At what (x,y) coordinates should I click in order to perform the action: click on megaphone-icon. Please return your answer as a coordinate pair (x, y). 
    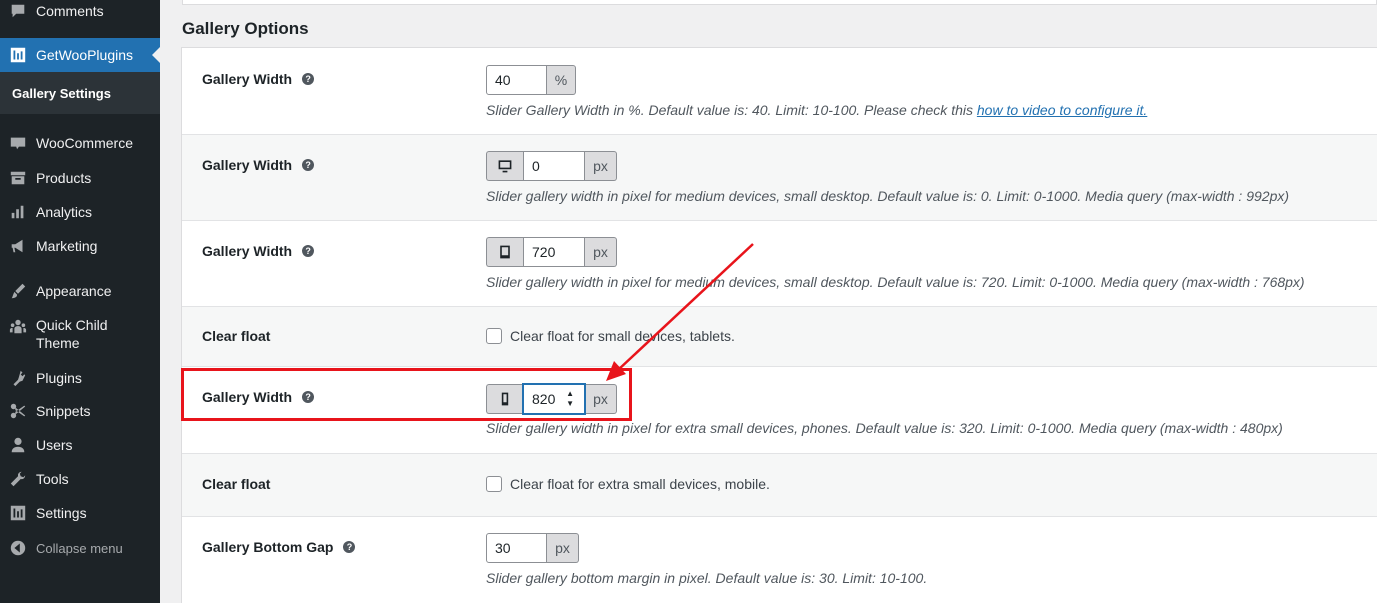
    Looking at the image, I should click on (18, 246).